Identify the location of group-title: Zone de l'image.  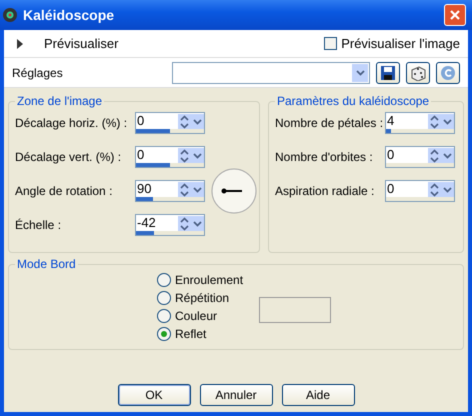
(60, 101).